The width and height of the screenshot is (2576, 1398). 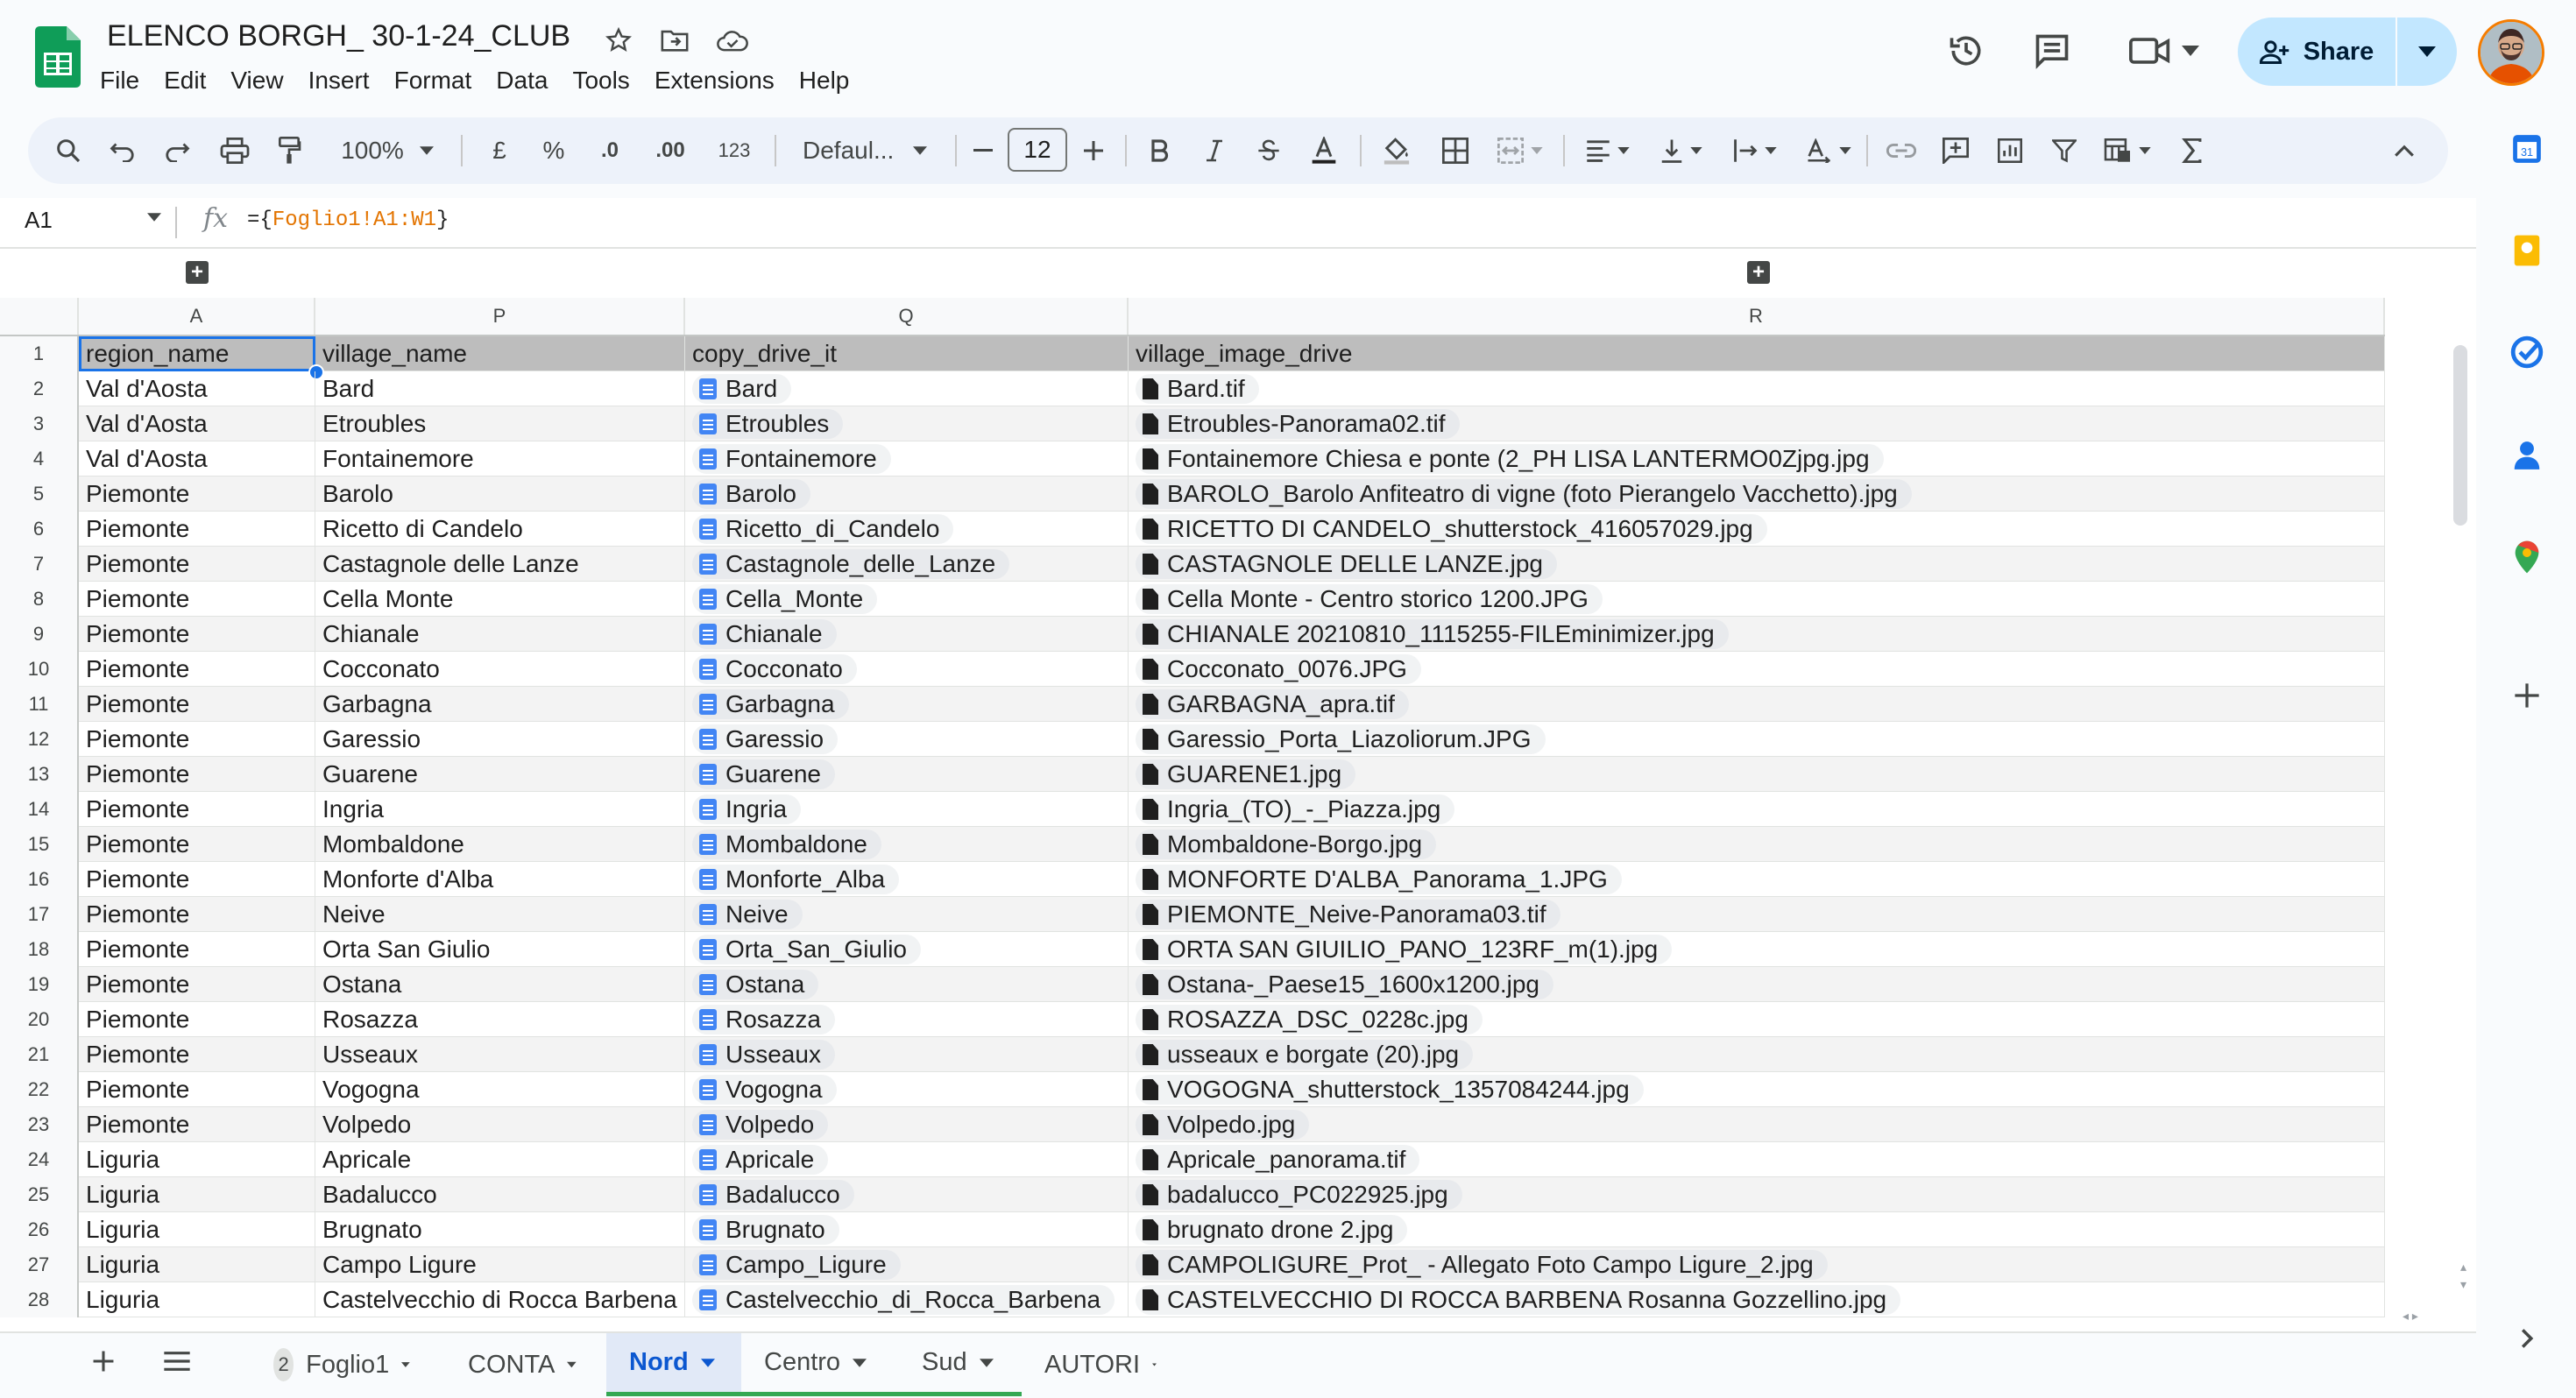 What do you see at coordinates (39, 353) in the screenshot?
I see `row-number: 1` at bounding box center [39, 353].